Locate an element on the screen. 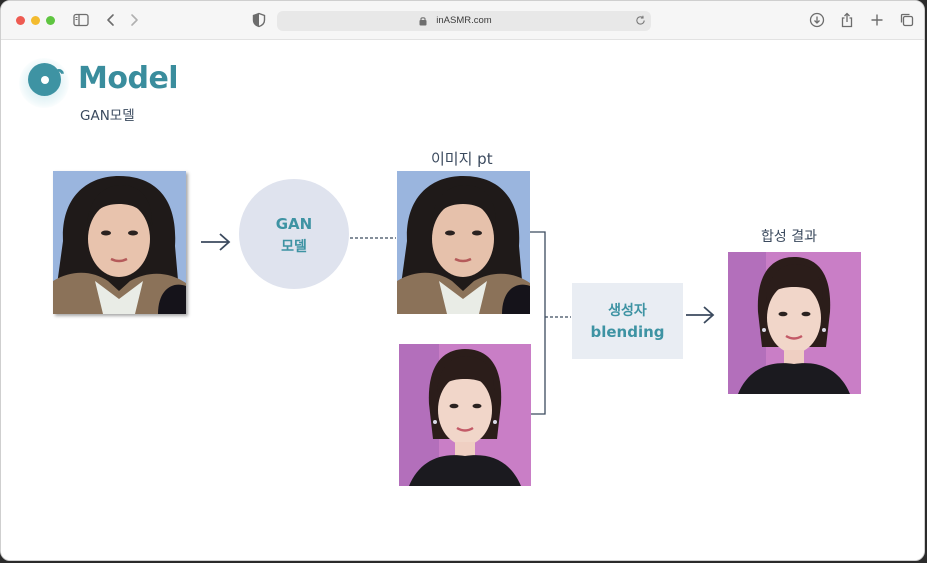  forward-icon is located at coordinates (134, 20).